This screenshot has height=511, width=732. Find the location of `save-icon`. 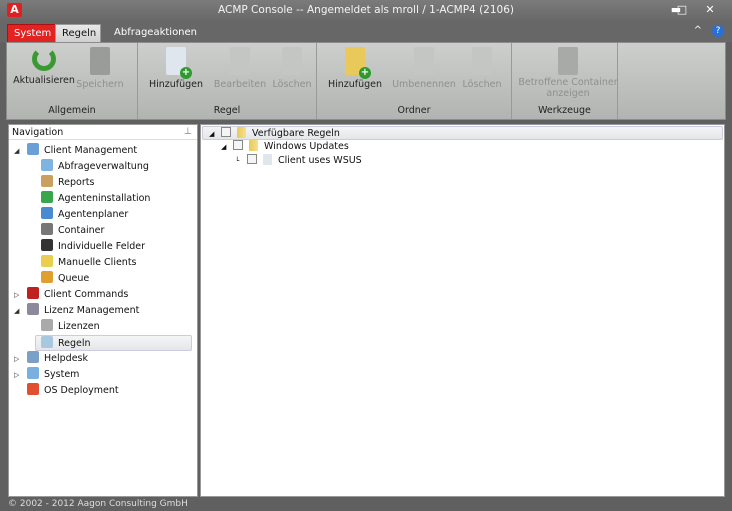

save-icon is located at coordinates (100, 61).